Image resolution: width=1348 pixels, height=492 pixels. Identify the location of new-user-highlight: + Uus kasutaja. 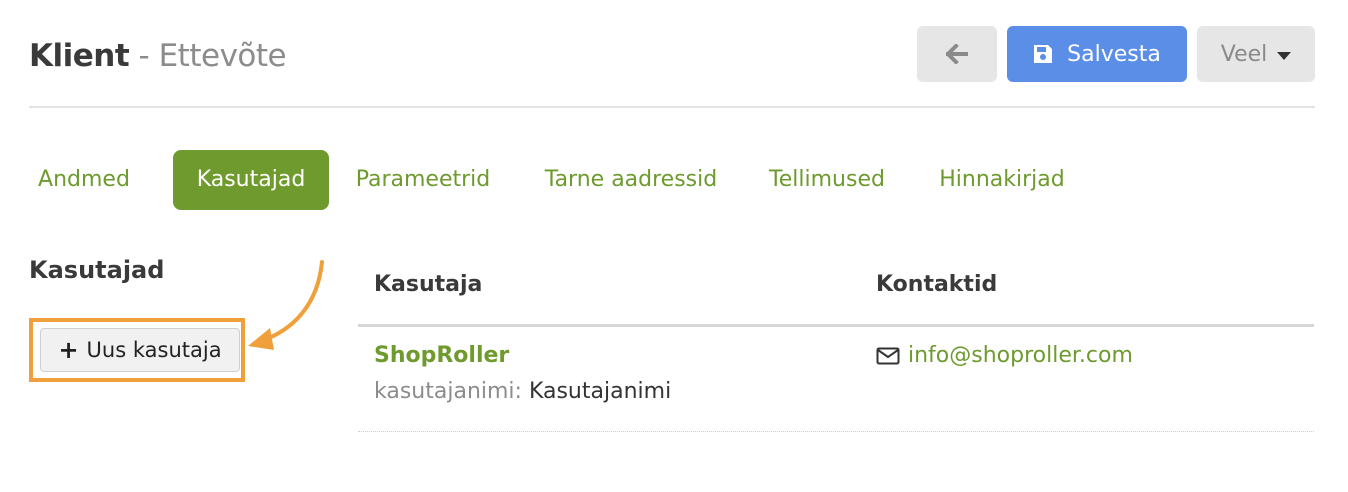
(137, 350).